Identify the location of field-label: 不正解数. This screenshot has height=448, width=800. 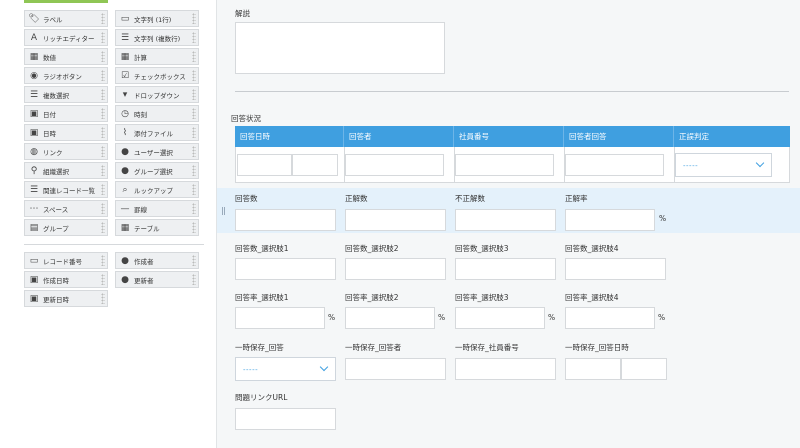
(470, 198).